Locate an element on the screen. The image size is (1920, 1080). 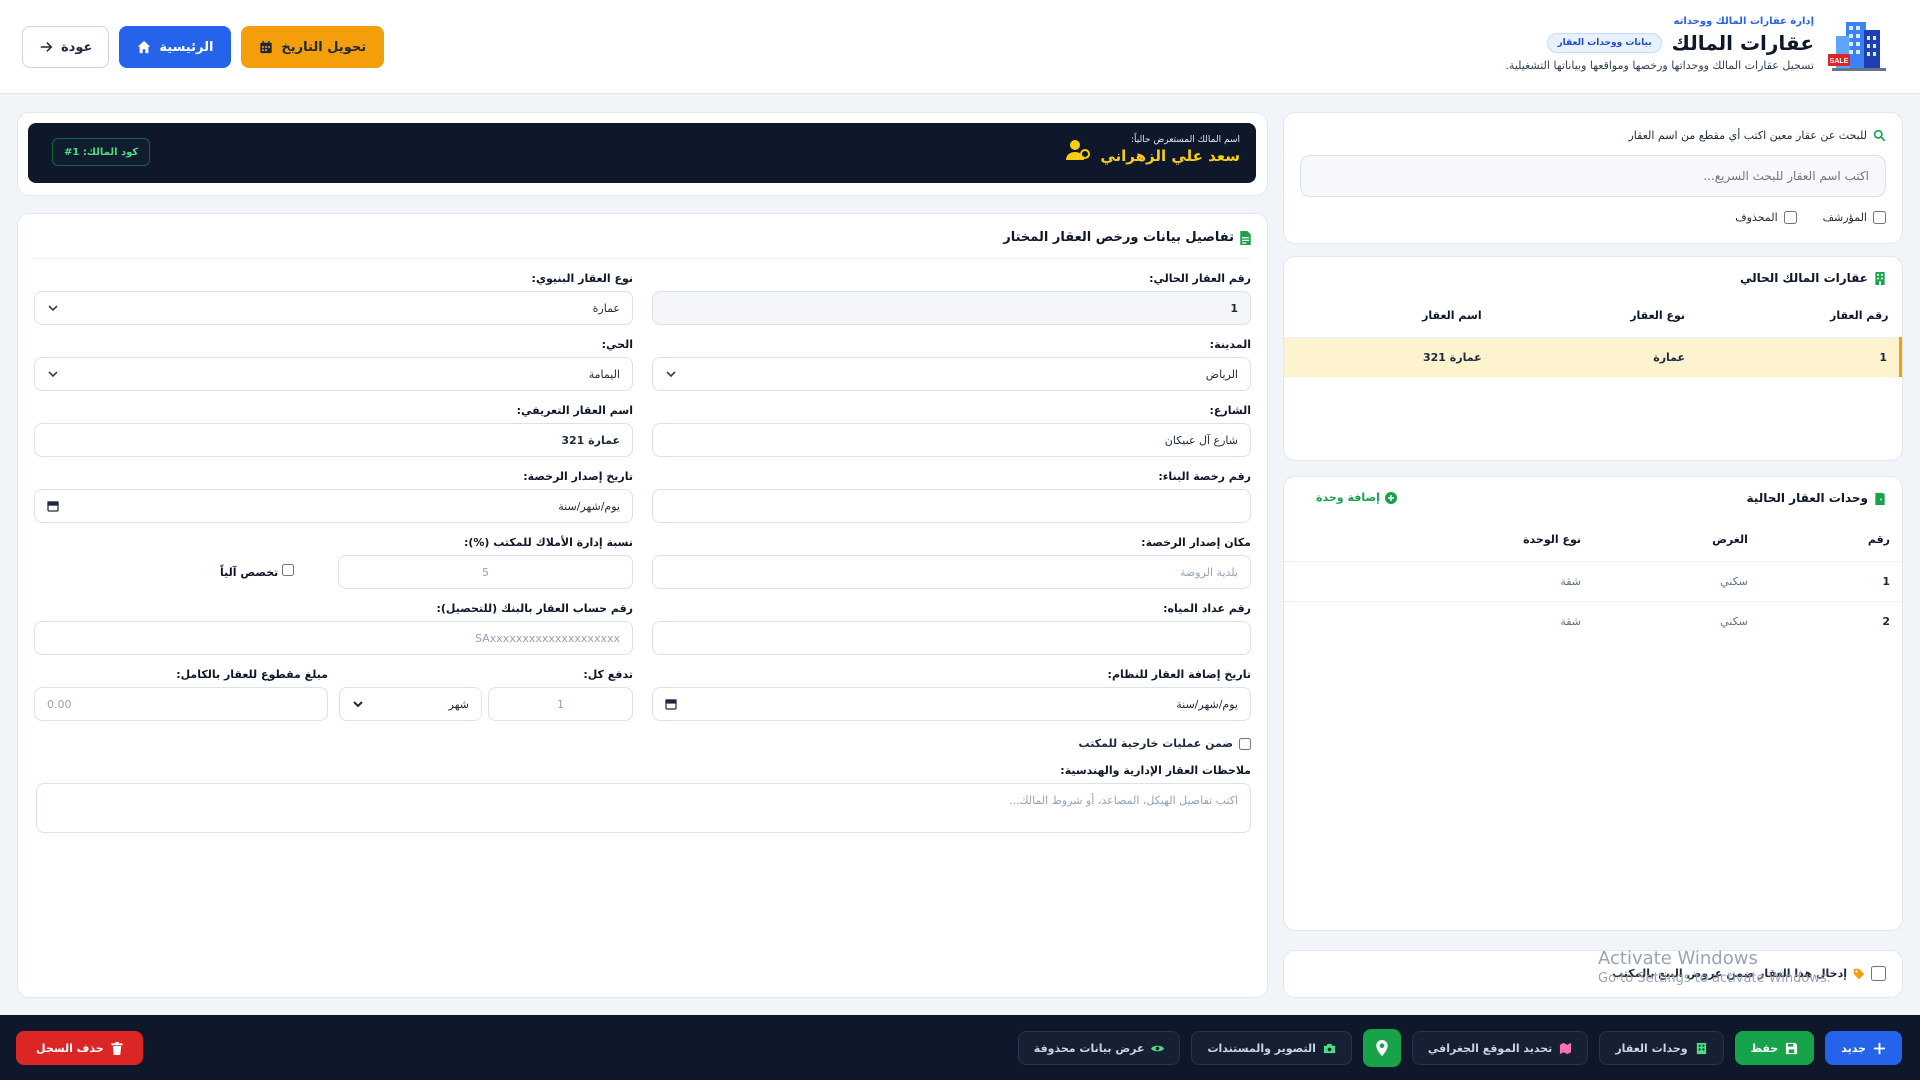
external-ops-checkbox is located at coordinates (1245, 743).